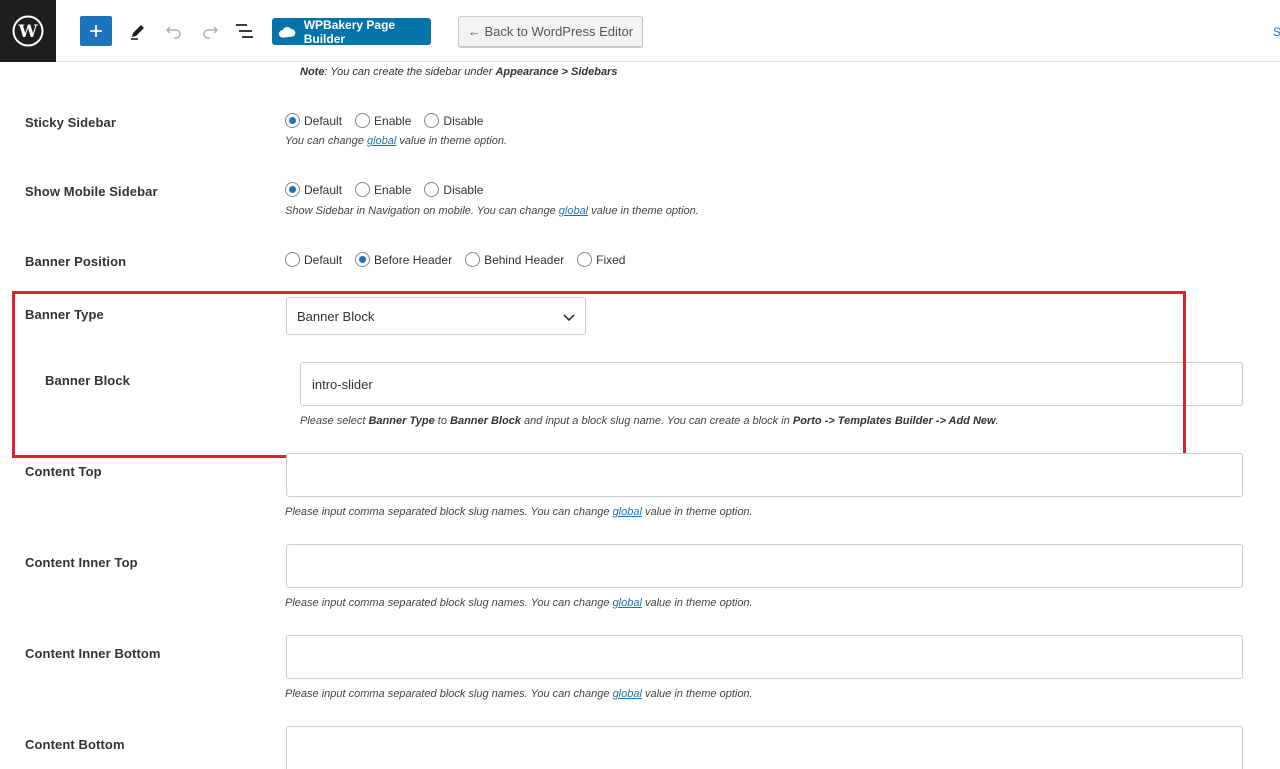  Describe the element at coordinates (63, 471) in the screenshot. I see `content-top-label: Content Top` at that location.